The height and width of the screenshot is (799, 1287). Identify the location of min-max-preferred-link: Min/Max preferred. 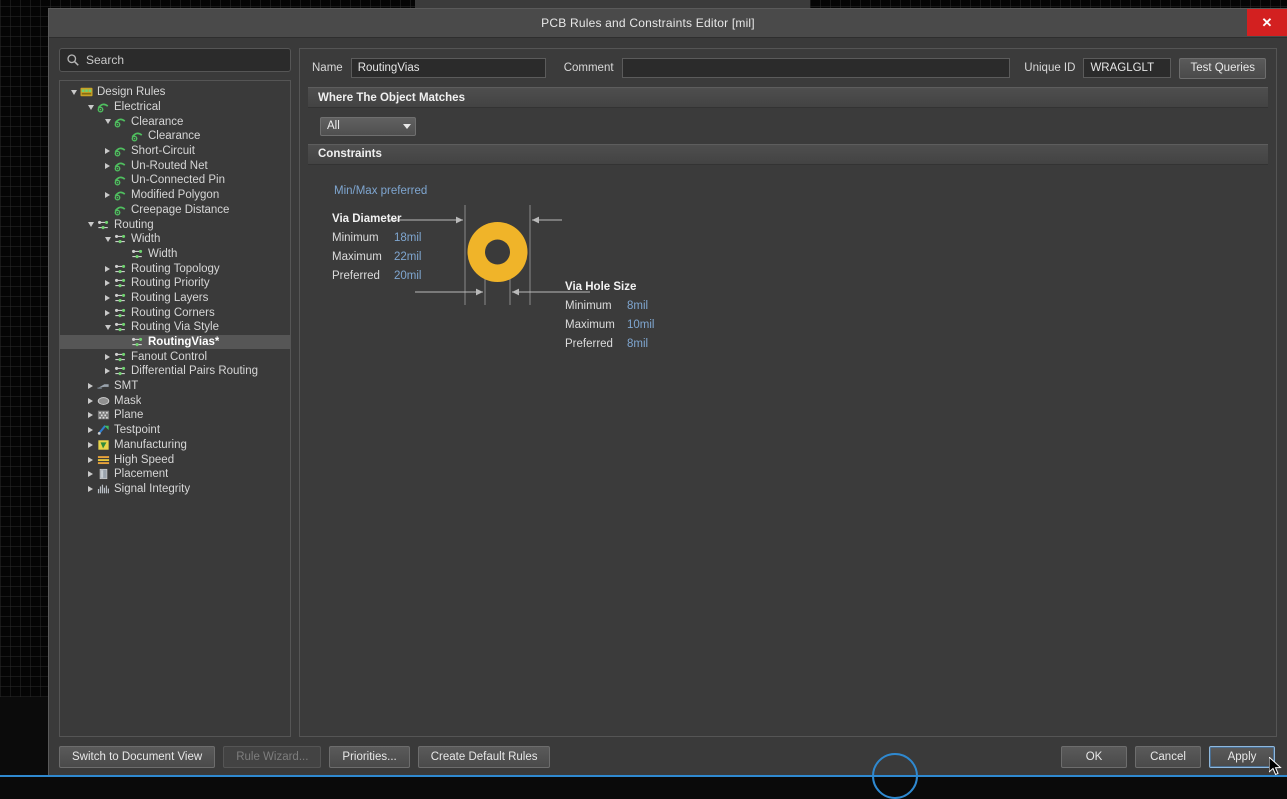
(380, 191).